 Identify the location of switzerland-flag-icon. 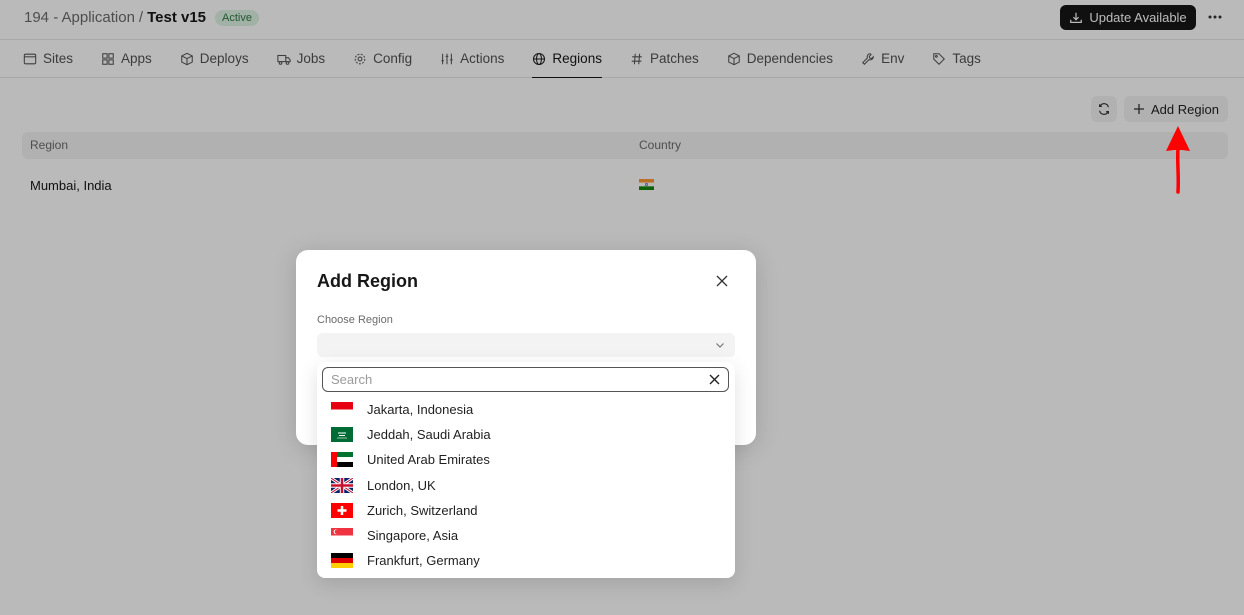
(342, 510).